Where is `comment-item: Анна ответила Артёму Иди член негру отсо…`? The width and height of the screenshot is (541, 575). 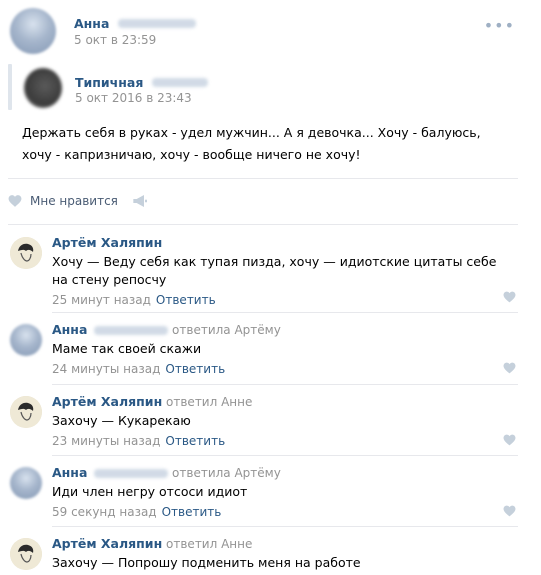
comment-item: Анна ответила Артёму Иди член негру отсо… is located at coordinates (263, 493).